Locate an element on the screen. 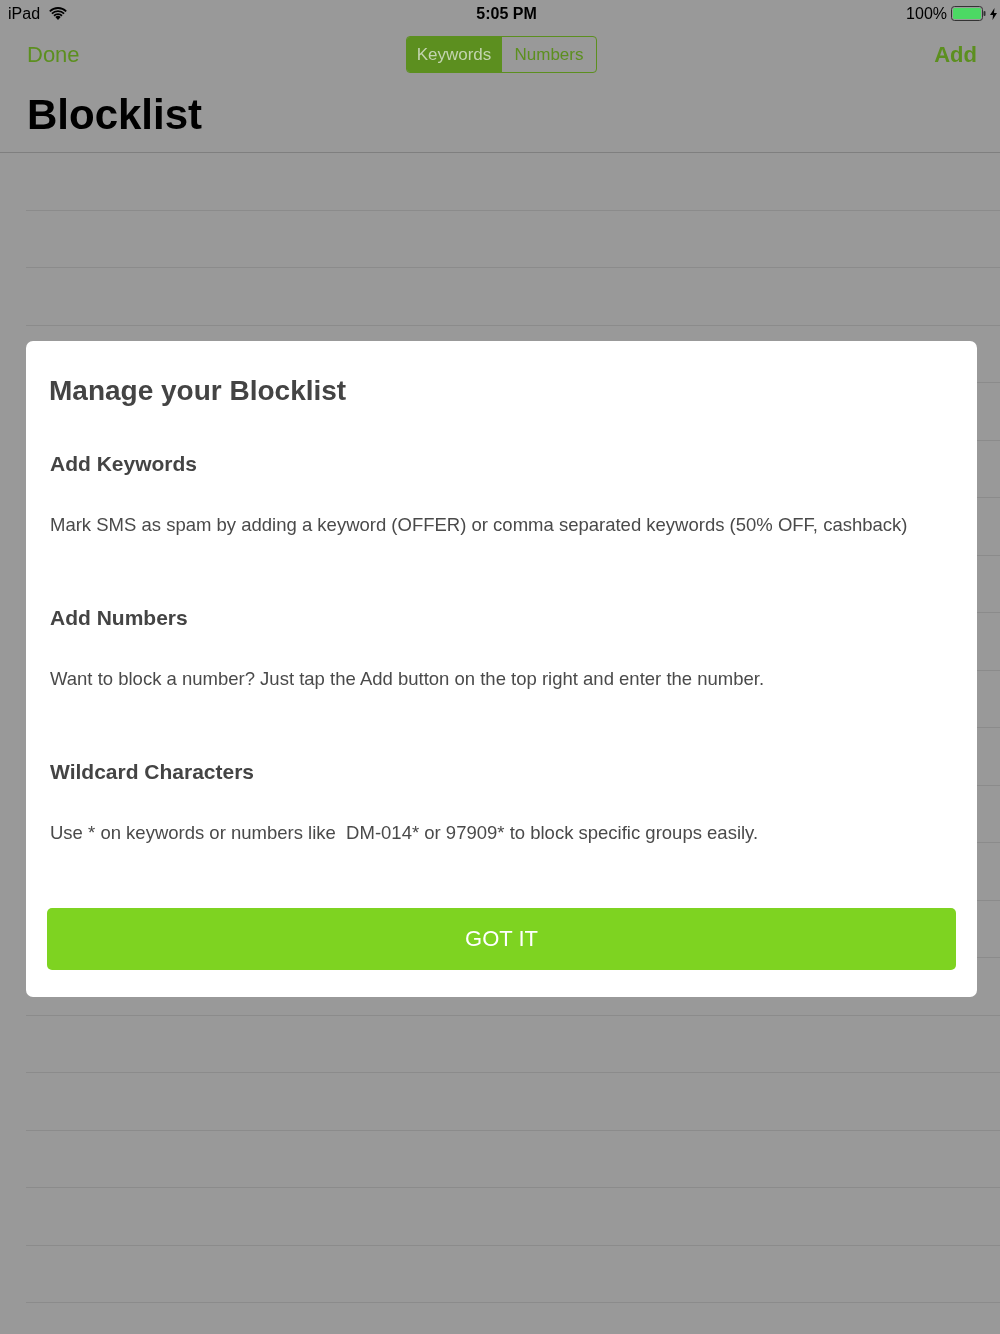 The width and height of the screenshot is (1000, 1334). status-time: 5:05 PM is located at coordinates (506, 13).